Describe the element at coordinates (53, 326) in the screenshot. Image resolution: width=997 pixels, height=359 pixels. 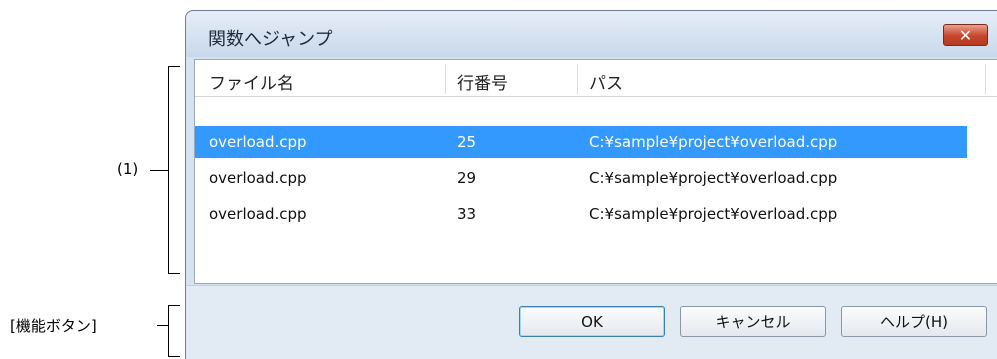
I see `buttons-annotation-label: [機能ボタン]` at that location.